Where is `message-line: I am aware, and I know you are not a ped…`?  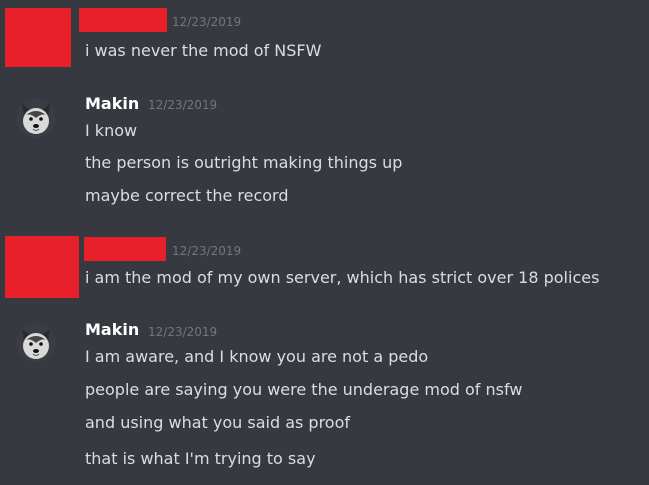
message-line: I am aware, and I know you are not a ped… is located at coordinates (257, 356).